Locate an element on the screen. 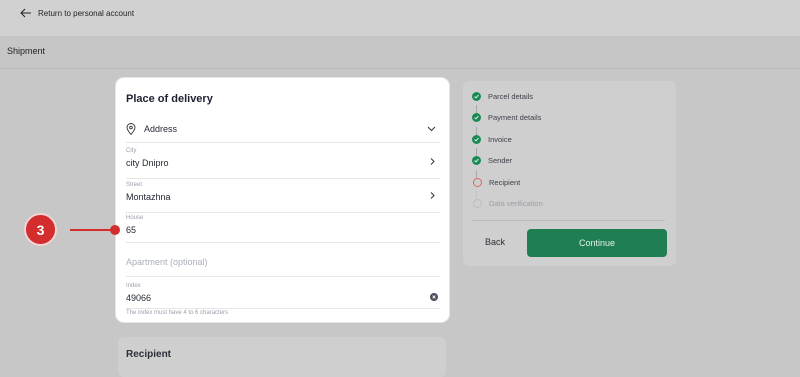  step-label: Data verification is located at coordinates (516, 203).